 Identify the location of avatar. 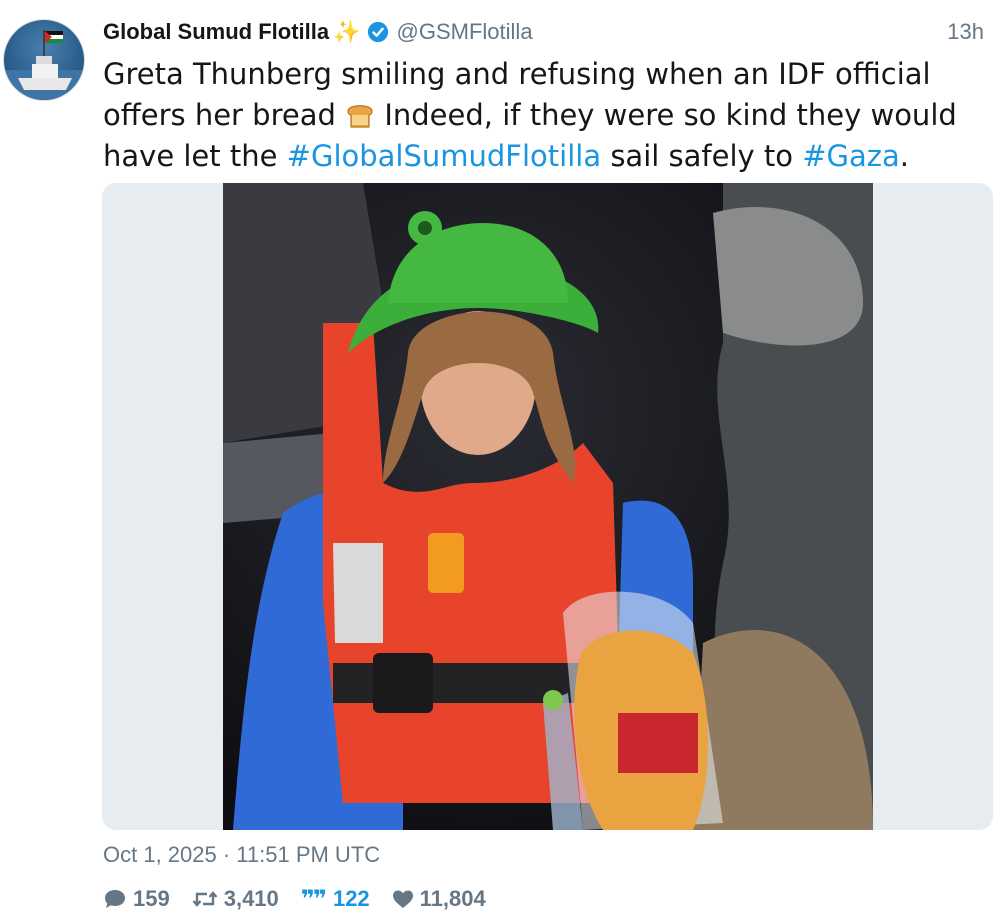
(44, 60).